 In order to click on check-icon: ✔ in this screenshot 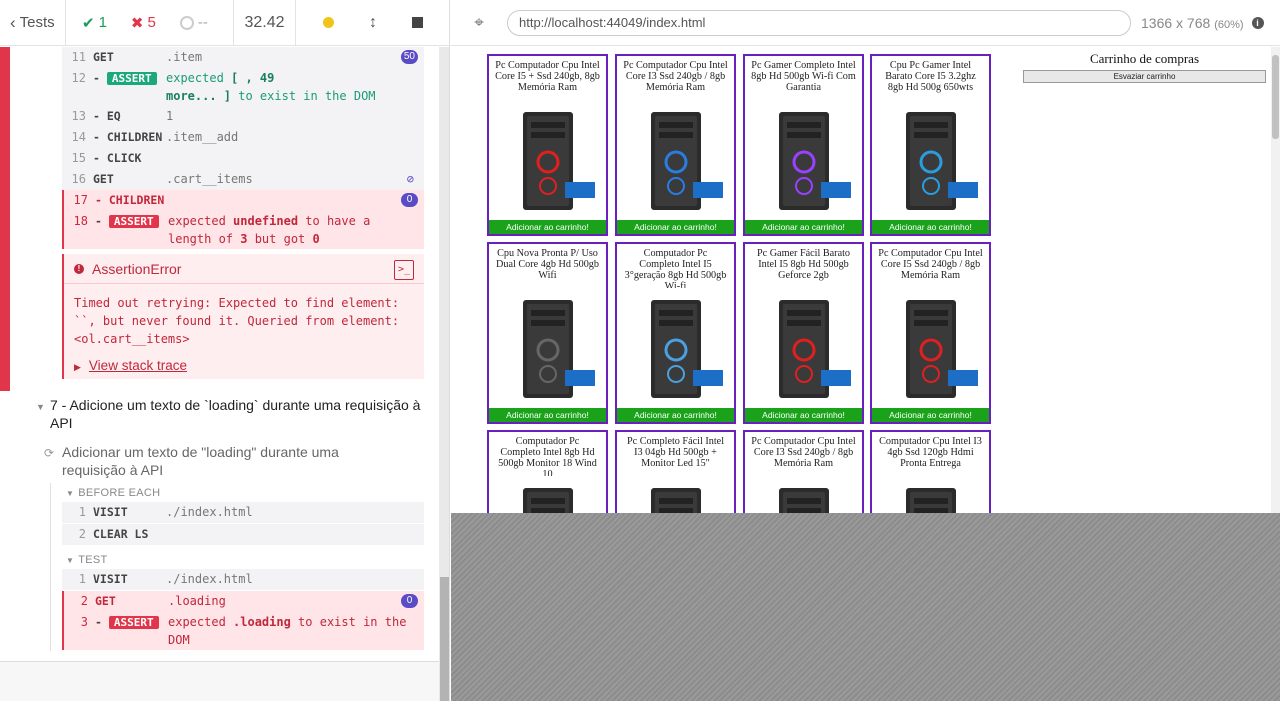, I will do `click(88, 23)`.